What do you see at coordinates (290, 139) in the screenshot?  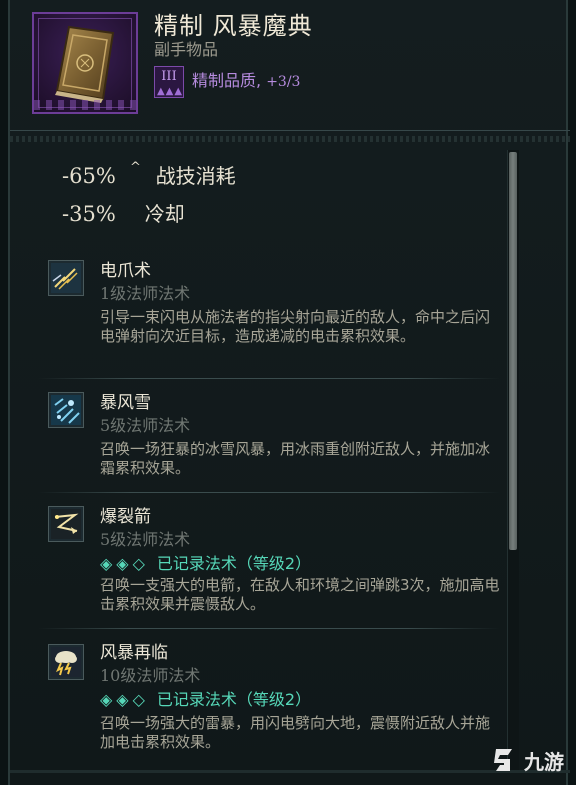 I see `header-decoration` at bounding box center [290, 139].